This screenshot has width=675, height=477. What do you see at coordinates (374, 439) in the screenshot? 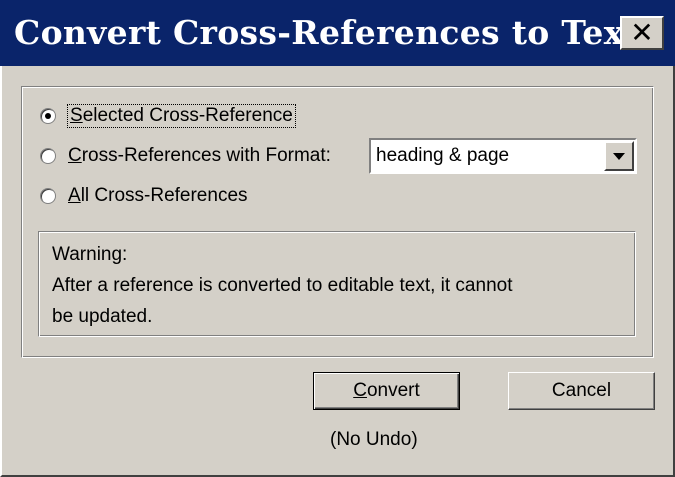
I see `no-undo-note: (No Undo)` at bounding box center [374, 439].